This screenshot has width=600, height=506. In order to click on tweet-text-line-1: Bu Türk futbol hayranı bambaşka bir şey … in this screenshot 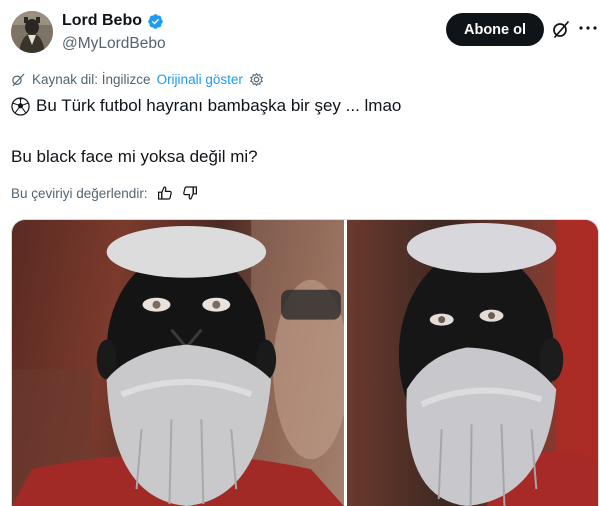, I will do `click(206, 106)`.